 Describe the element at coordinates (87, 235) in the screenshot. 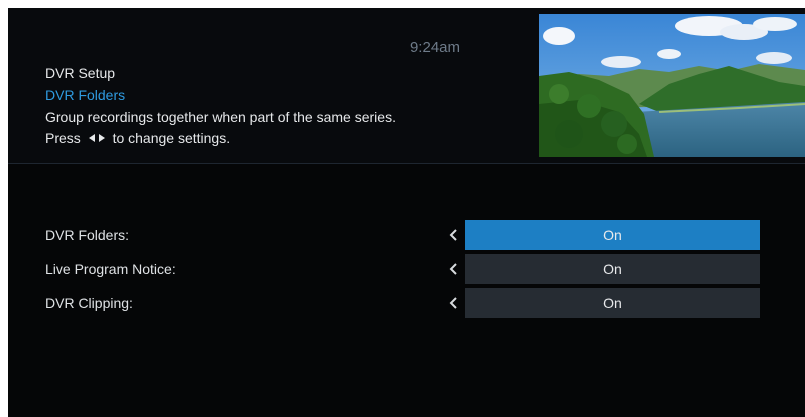

I see `setting-label: DVR Folders:` at that location.